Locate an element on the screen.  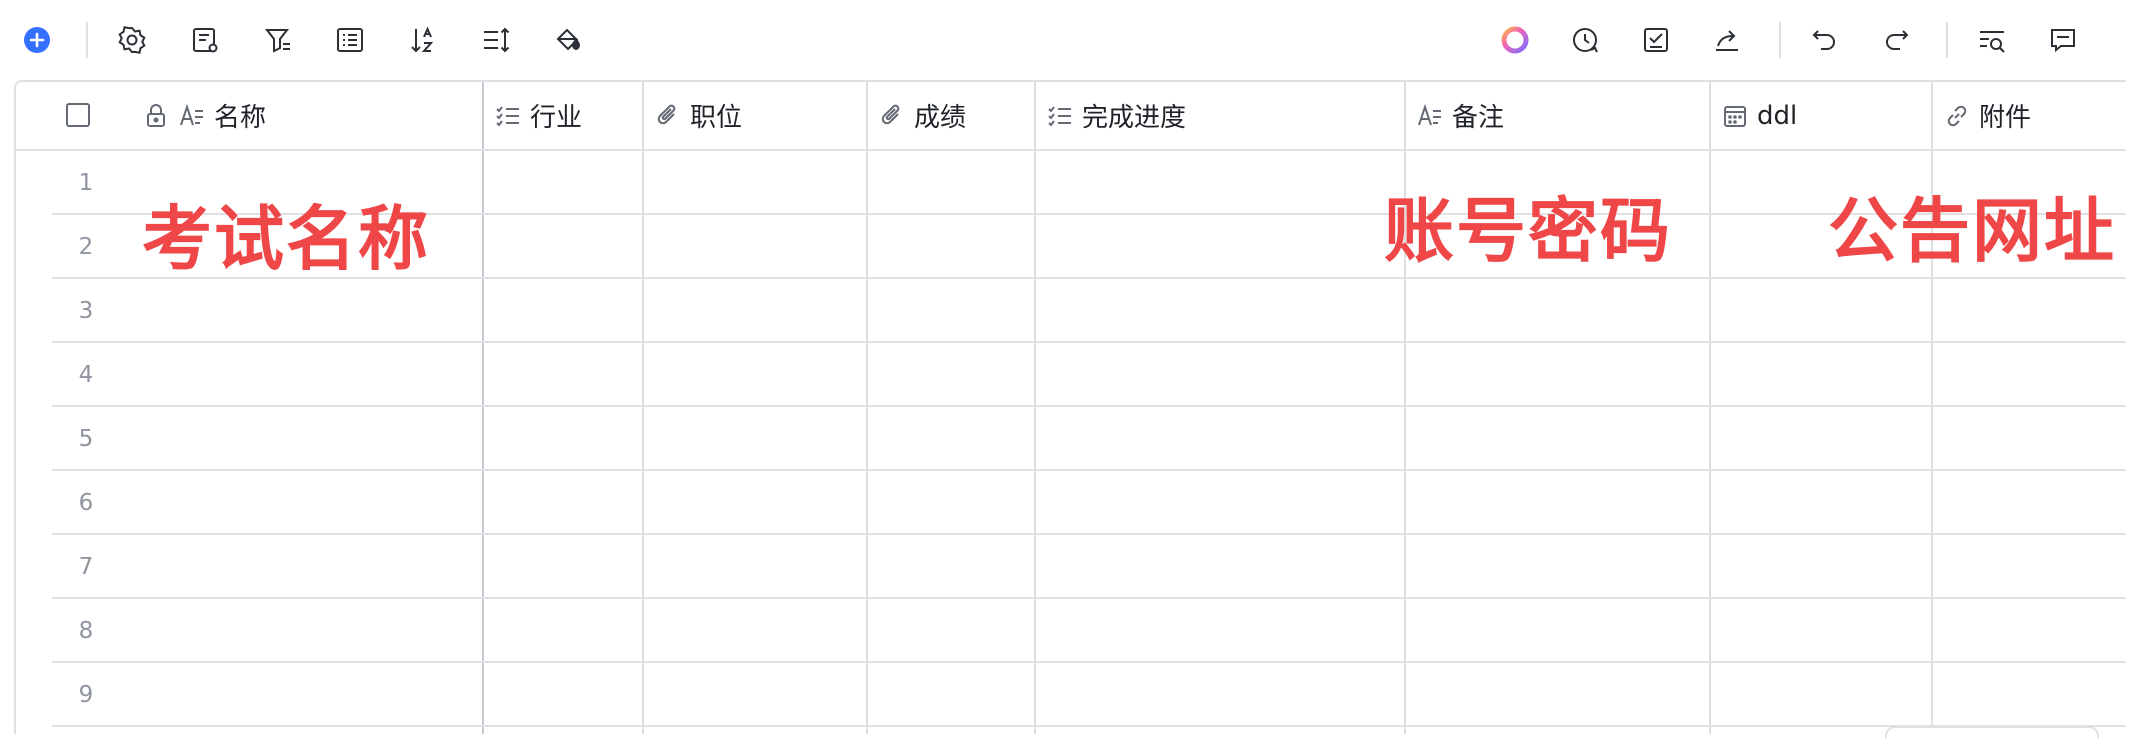
row-number: 8 is located at coordinates (86, 631).